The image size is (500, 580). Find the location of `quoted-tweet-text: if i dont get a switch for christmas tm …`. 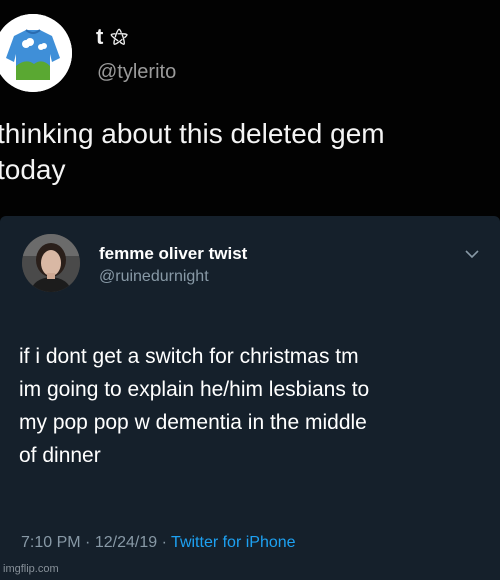

quoted-tweet-text: if i dont get a switch for christmas tm … is located at coordinates (194, 406).